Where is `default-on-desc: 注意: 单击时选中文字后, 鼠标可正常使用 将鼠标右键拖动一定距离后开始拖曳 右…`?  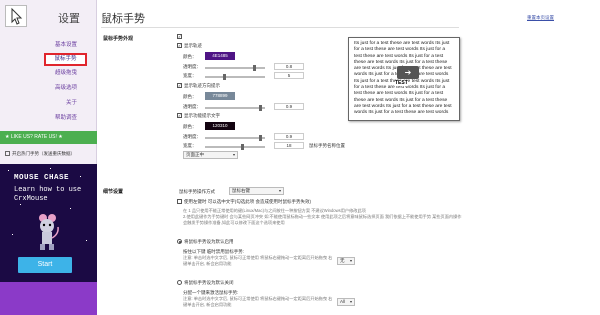 default-on-desc: 注意: 单击时选中文字后, 鼠标可正常使用 将鼠标右键拖动一定距离后开始拖曳 右… is located at coordinates (258, 260).